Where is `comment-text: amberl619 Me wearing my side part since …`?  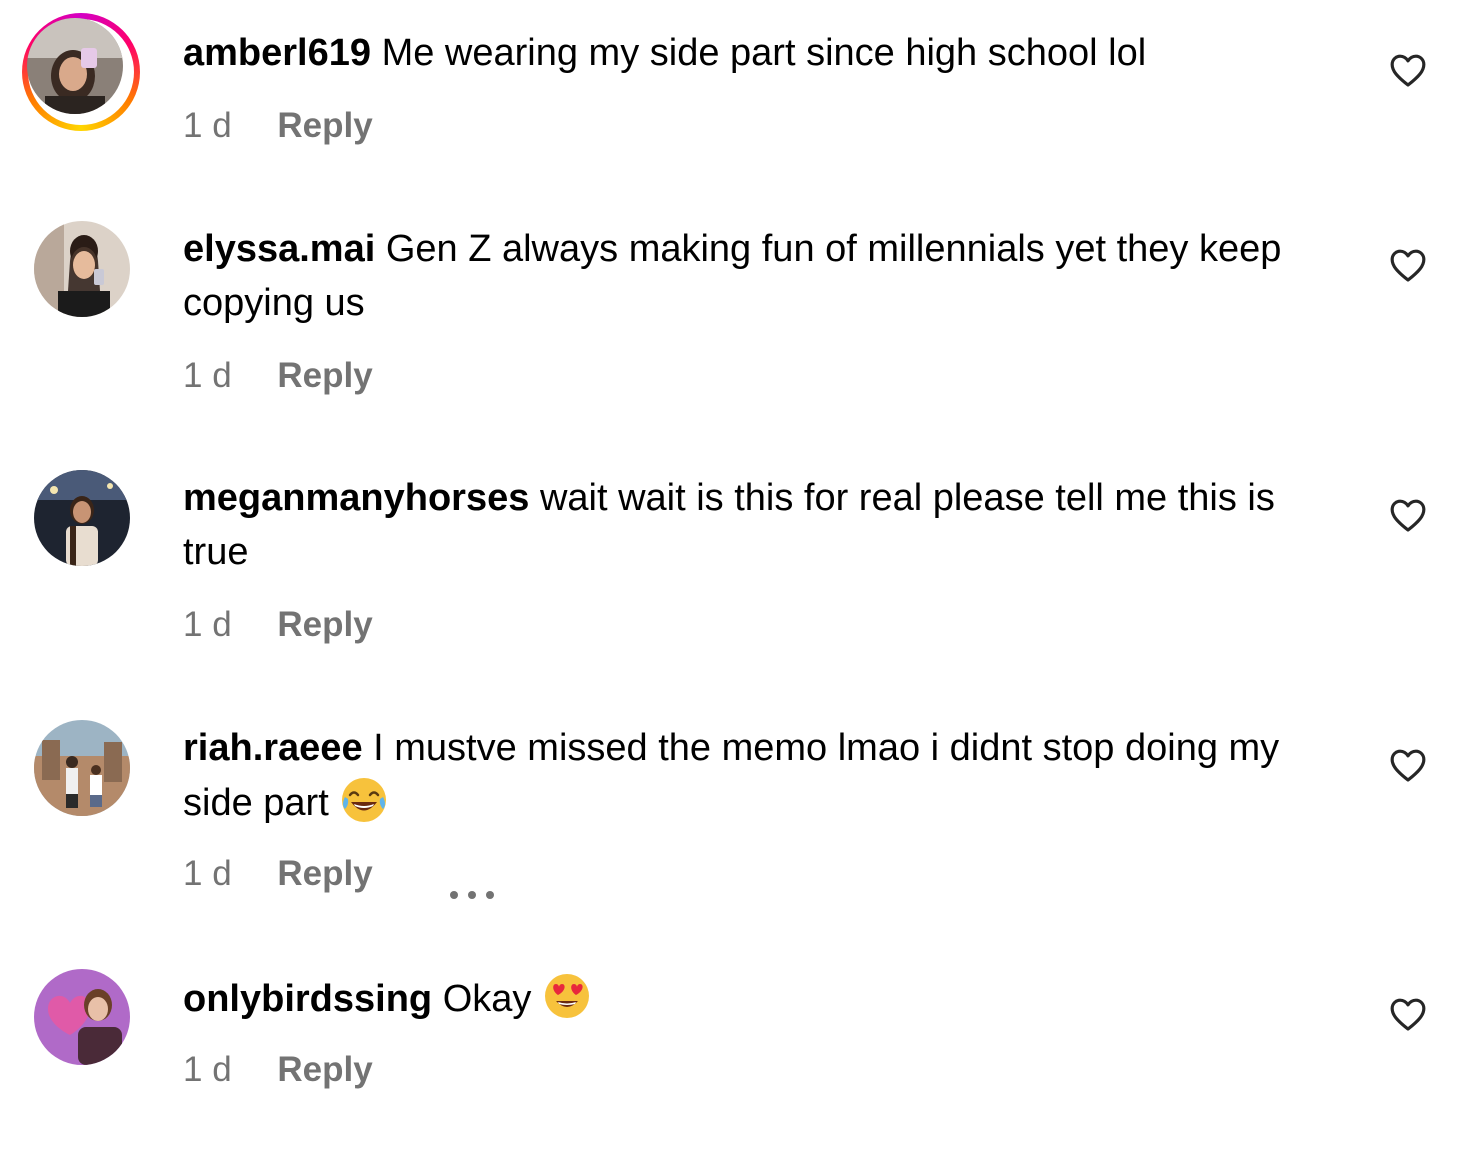 comment-text: amberl619 Me wearing my side part since … is located at coordinates (763, 53).